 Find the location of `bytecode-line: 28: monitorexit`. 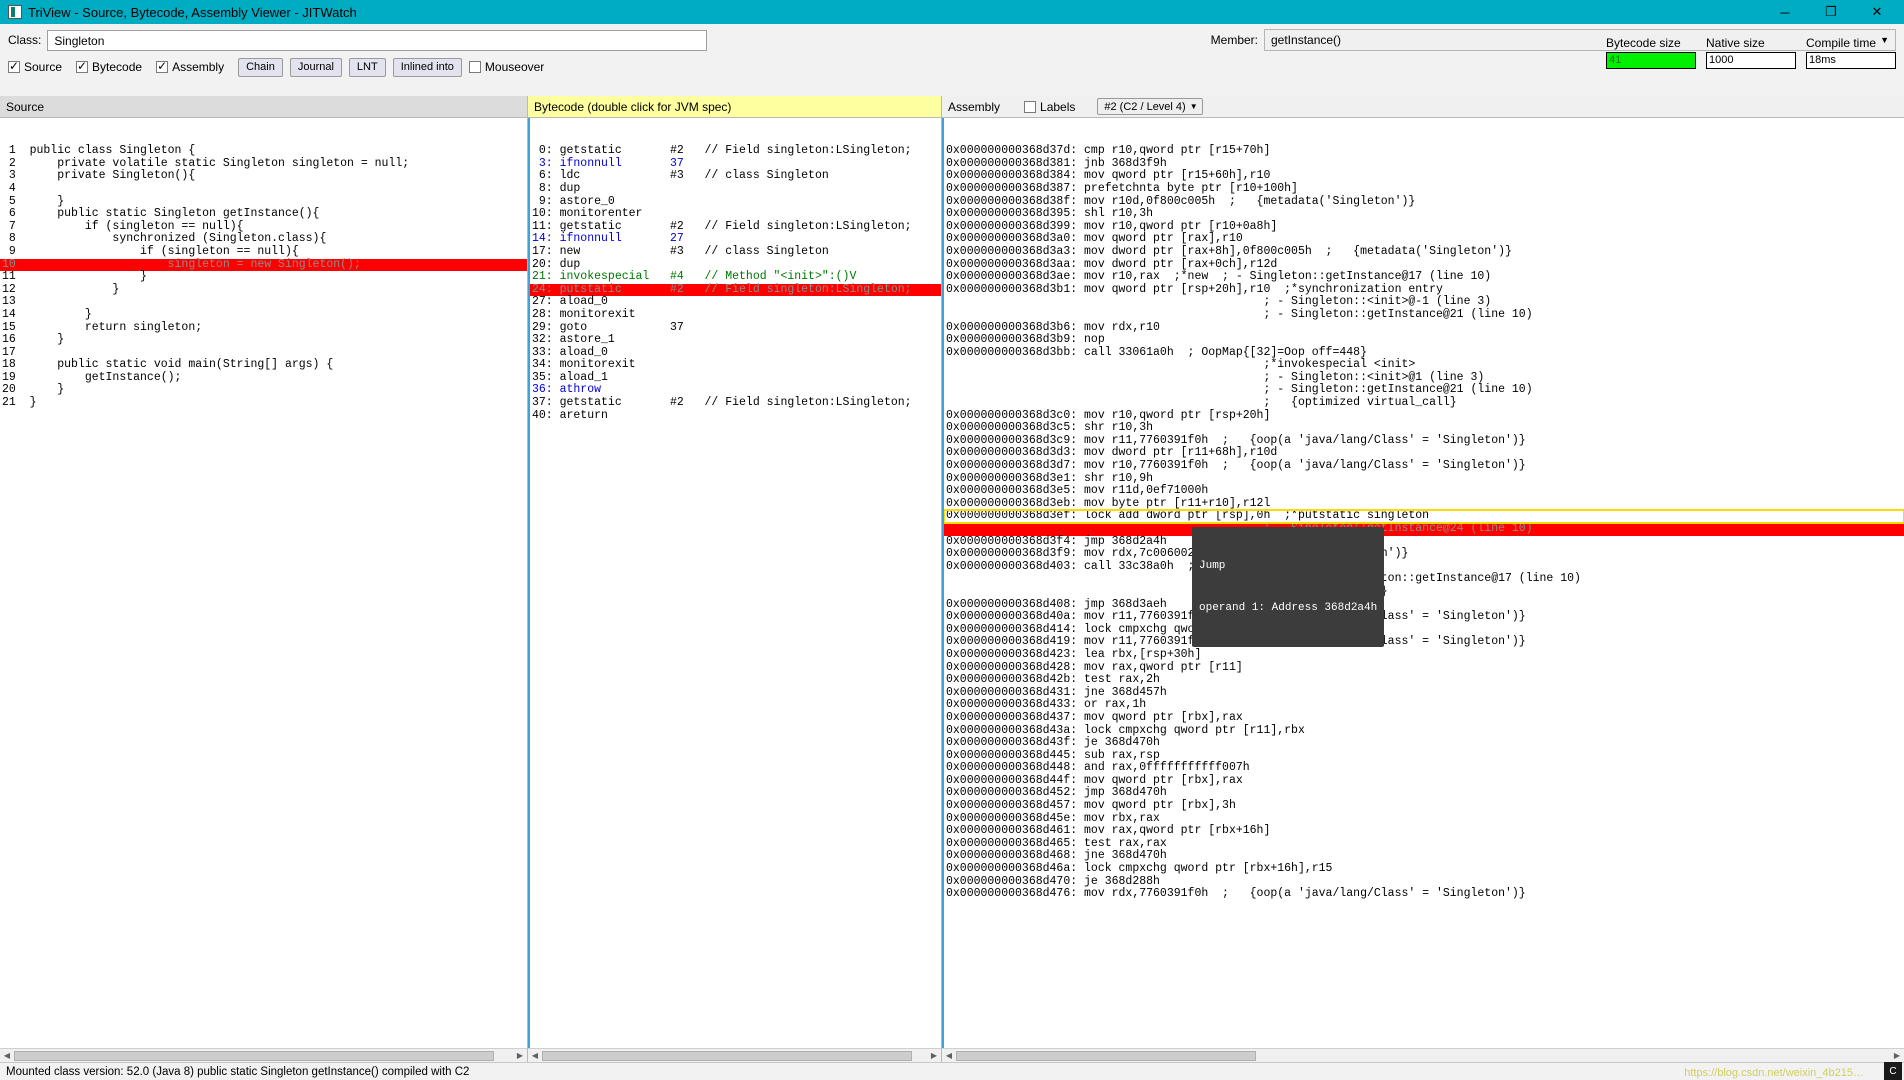

bytecode-line: 28: monitorexit is located at coordinates (735, 315).